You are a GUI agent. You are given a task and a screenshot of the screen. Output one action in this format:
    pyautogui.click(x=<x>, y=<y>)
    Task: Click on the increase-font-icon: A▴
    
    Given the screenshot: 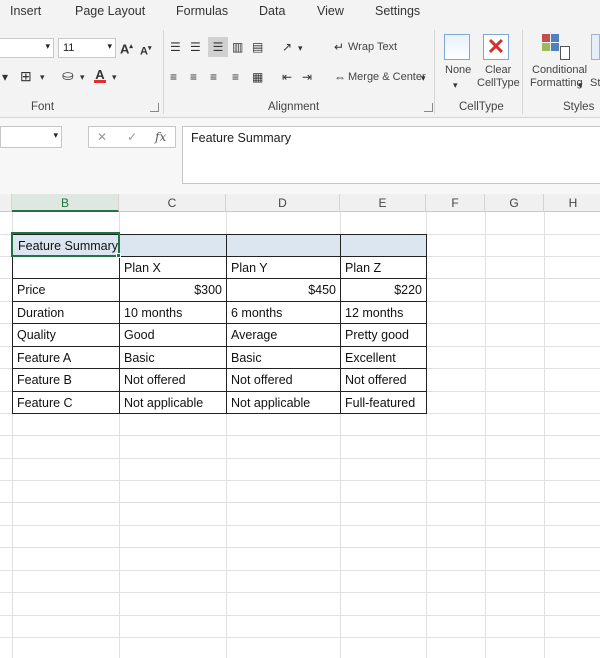 What is the action you would take?
    pyautogui.click(x=126, y=48)
    